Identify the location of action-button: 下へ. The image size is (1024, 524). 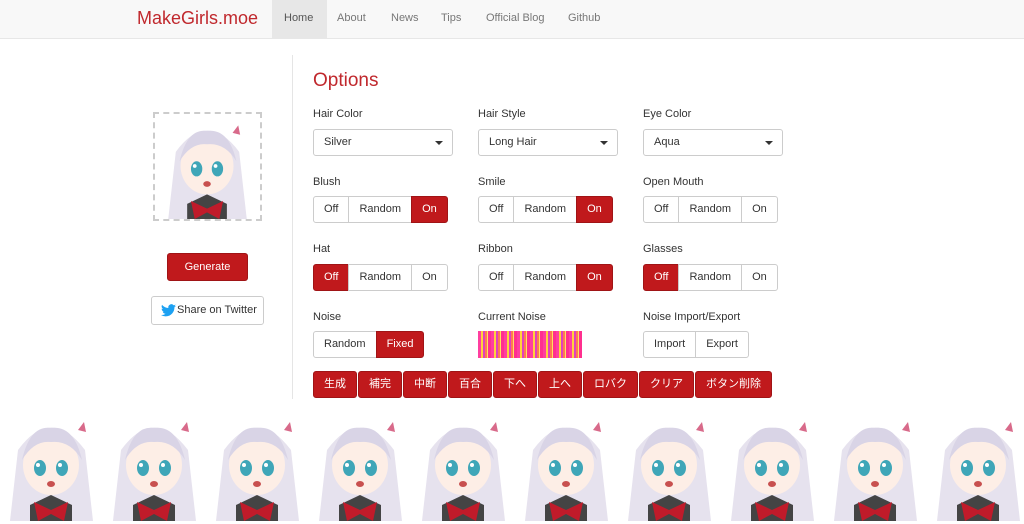
(515, 384).